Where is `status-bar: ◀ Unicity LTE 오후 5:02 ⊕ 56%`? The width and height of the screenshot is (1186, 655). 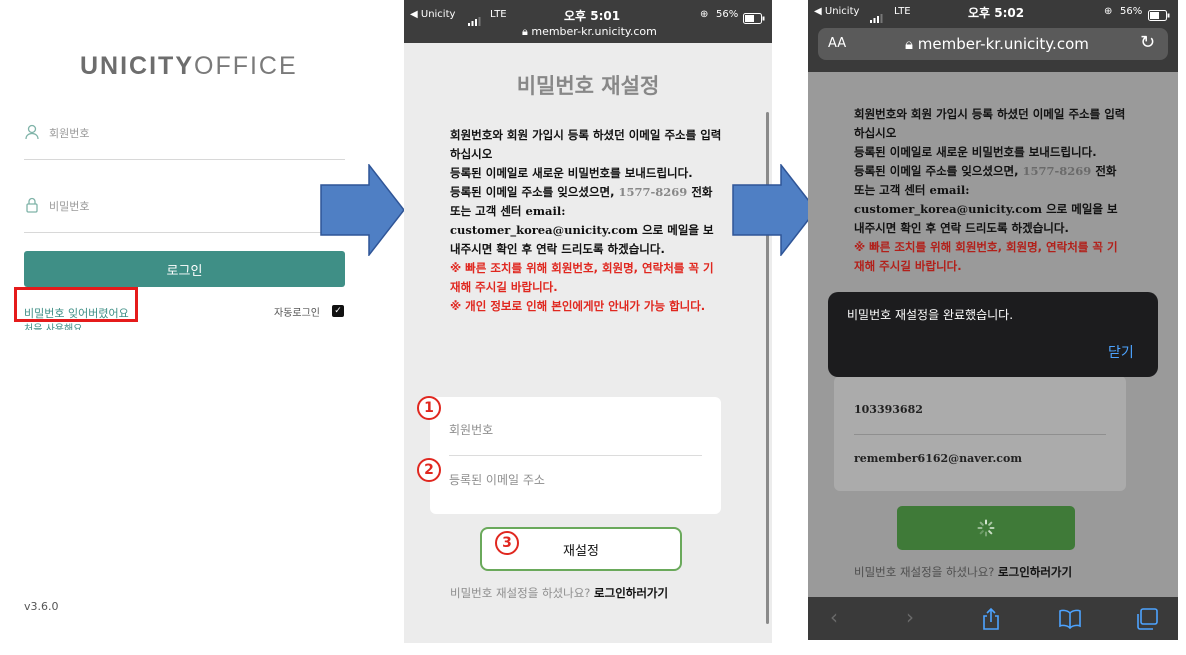 status-bar: ◀ Unicity LTE 오후 5:02 ⊕ 56% is located at coordinates (993, 13).